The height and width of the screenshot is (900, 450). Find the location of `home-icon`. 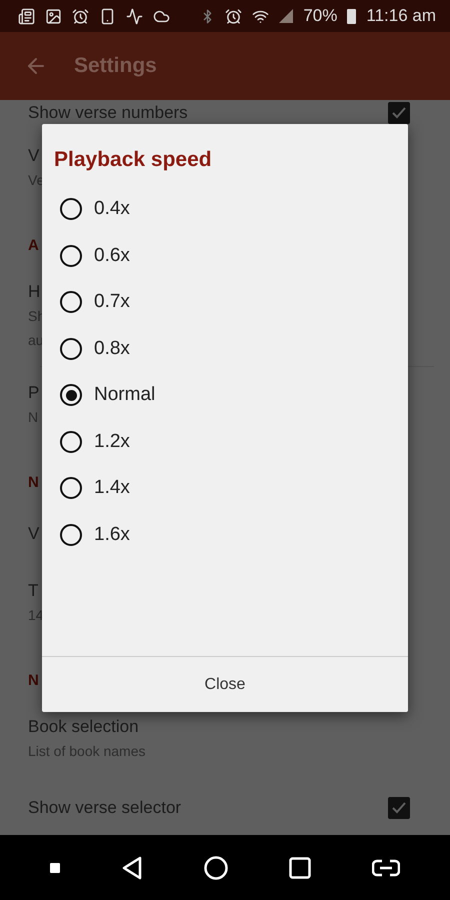

home-icon is located at coordinates (216, 868).